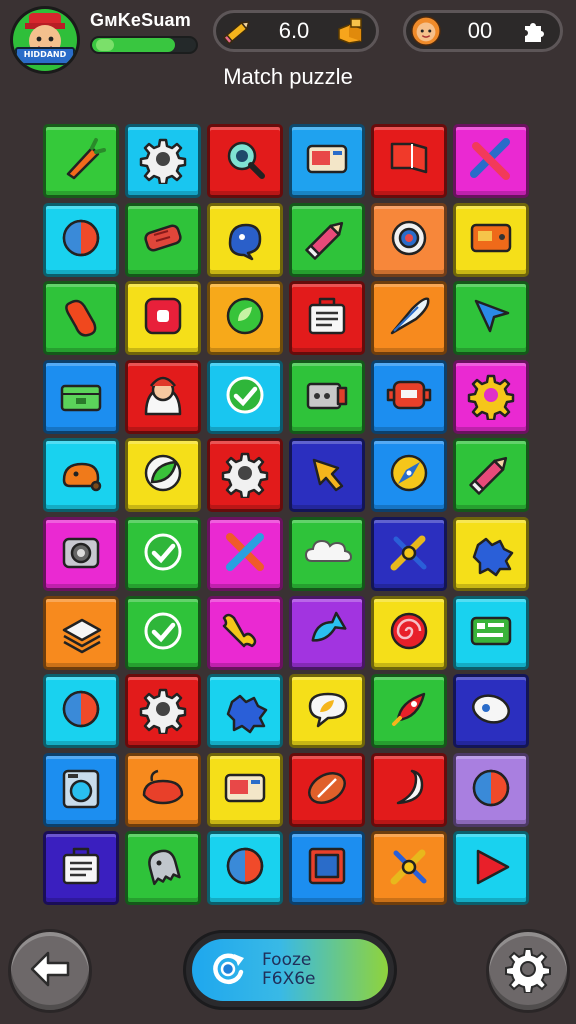 This screenshot has height=1024, width=576. I want to click on swoosh-icon, so click(409, 790).